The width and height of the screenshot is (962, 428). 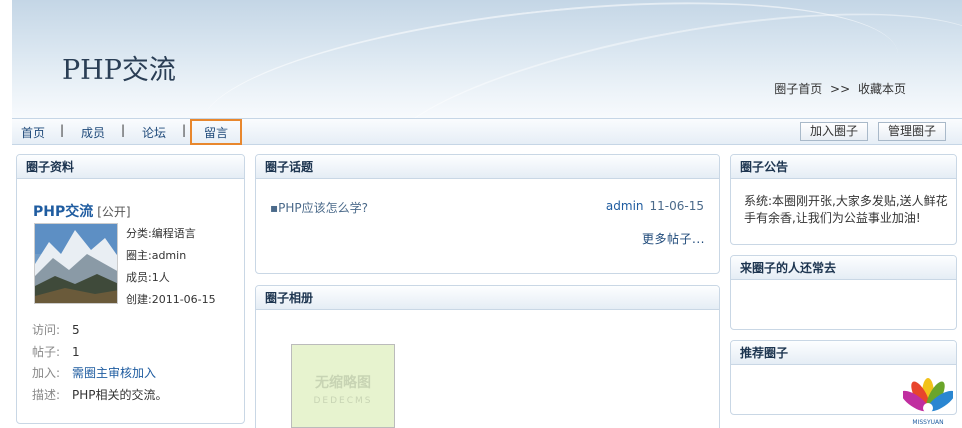 I want to click on panel-title: 推荐圈子, so click(x=843, y=353).